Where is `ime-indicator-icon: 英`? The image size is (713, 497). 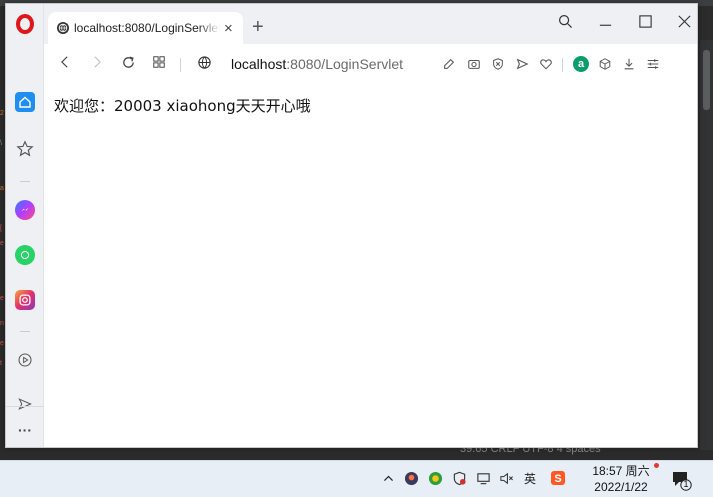 ime-indicator-icon: 英 is located at coordinates (530, 478).